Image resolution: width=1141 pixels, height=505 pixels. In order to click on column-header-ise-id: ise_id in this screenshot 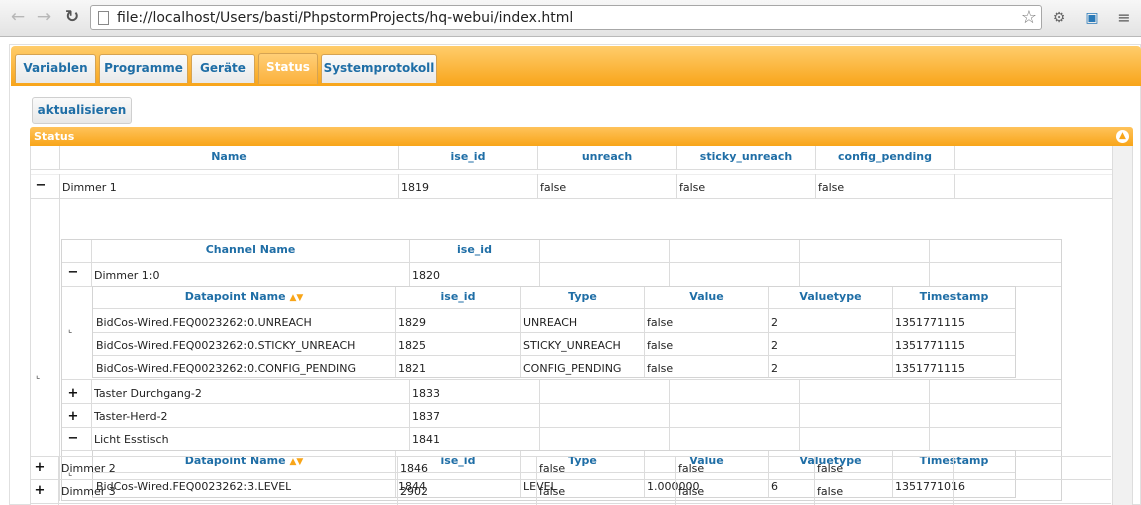, I will do `click(468, 156)`.